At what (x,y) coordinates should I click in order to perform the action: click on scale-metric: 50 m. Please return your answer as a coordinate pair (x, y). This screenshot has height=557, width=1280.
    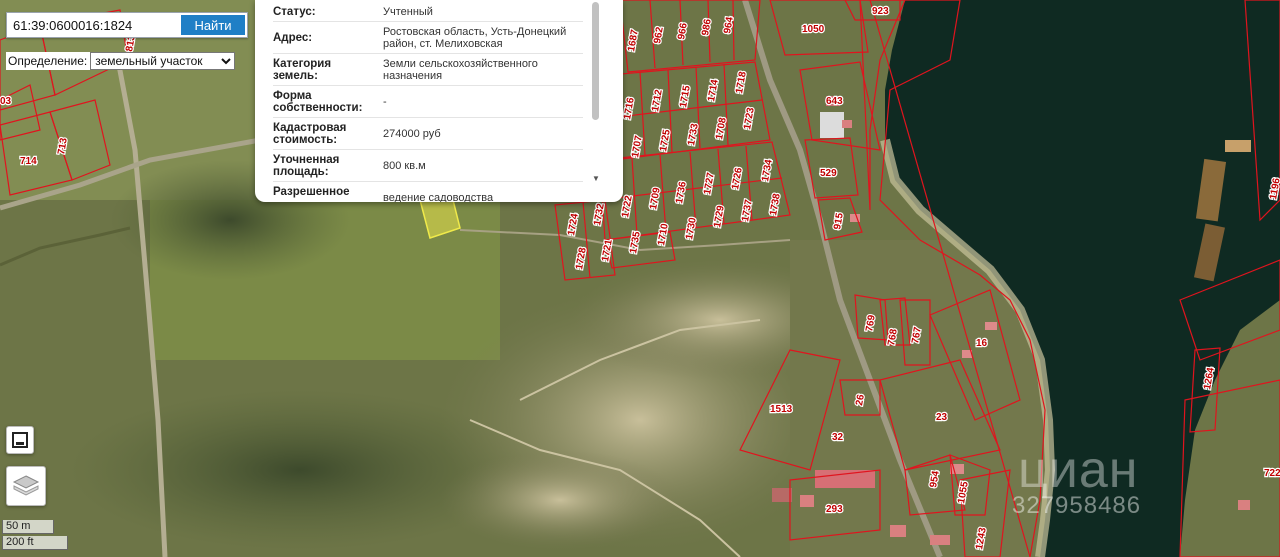
    Looking at the image, I should click on (28, 527).